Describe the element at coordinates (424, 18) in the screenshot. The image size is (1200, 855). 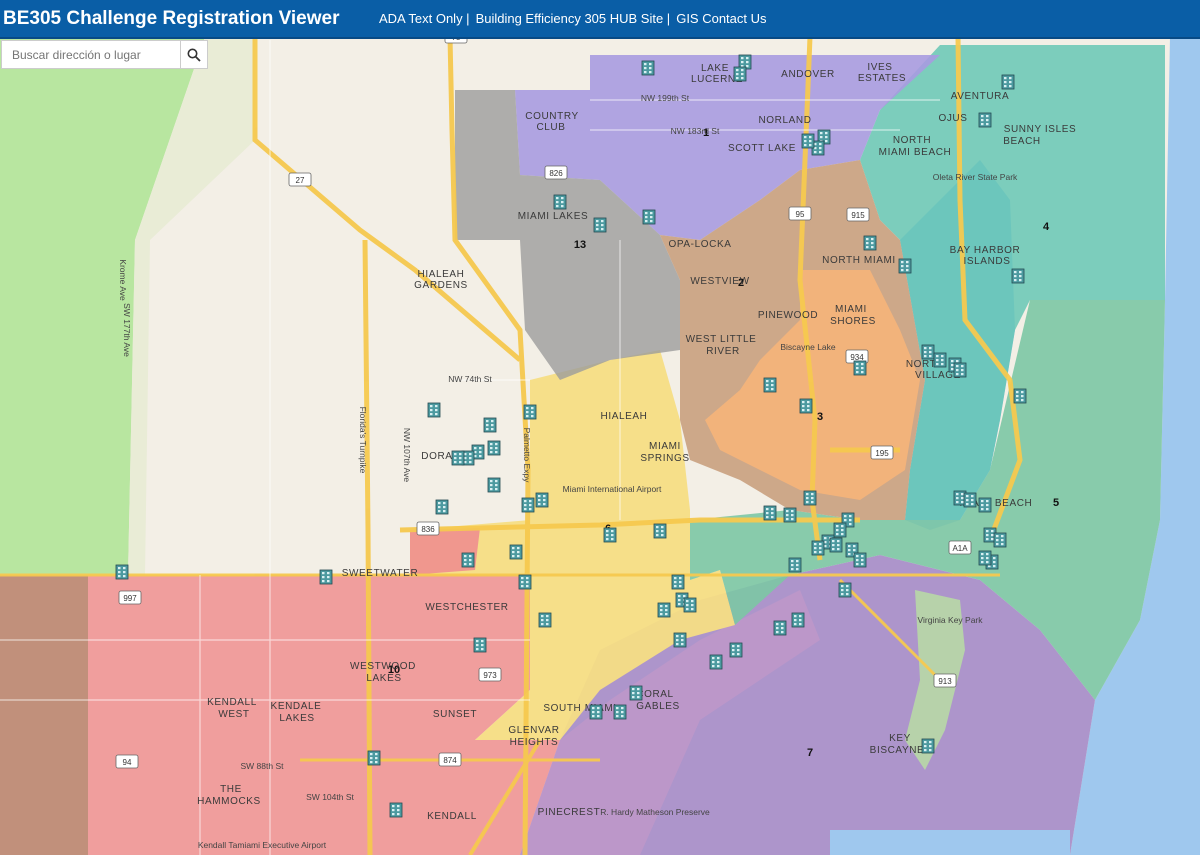
I see `ada-text-only-link: ADA Text Only |` at that location.